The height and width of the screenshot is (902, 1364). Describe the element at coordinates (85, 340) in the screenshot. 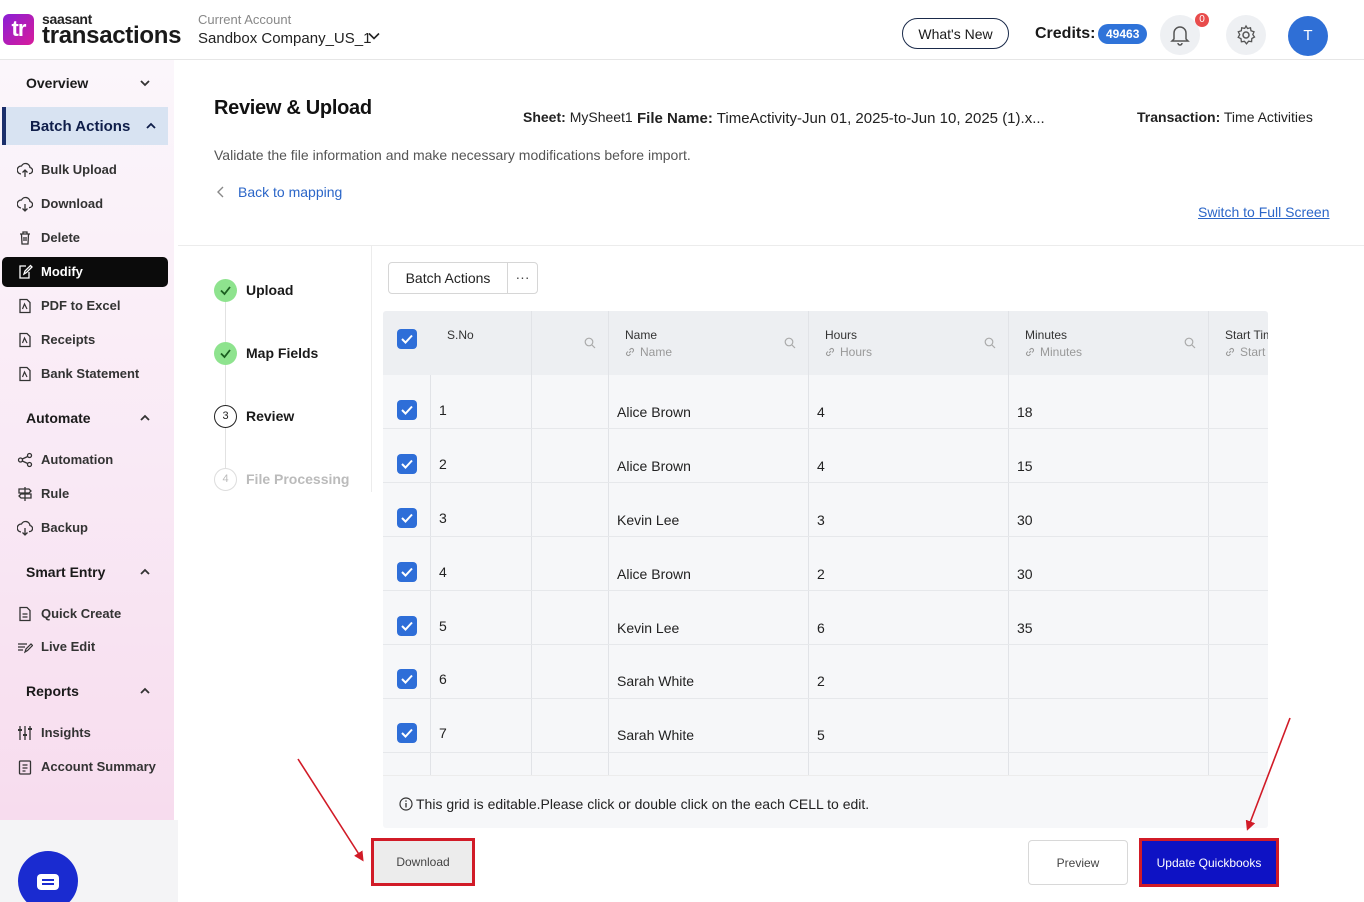

I see `sidebar-item-receipts: Receipts` at that location.